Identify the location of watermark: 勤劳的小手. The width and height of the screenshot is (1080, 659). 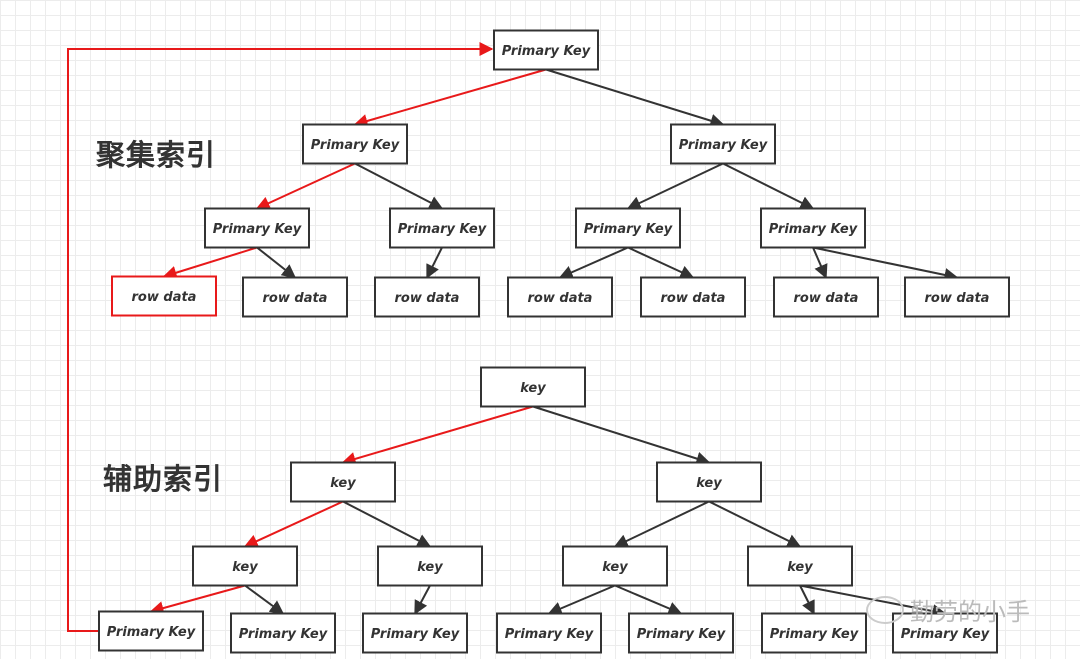
(948, 609).